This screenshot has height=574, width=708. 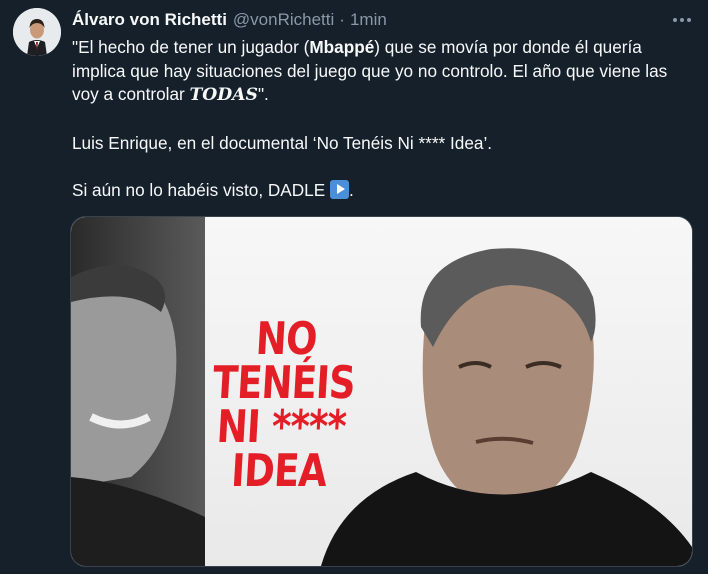 I want to click on avatar, so click(x=37, y=32).